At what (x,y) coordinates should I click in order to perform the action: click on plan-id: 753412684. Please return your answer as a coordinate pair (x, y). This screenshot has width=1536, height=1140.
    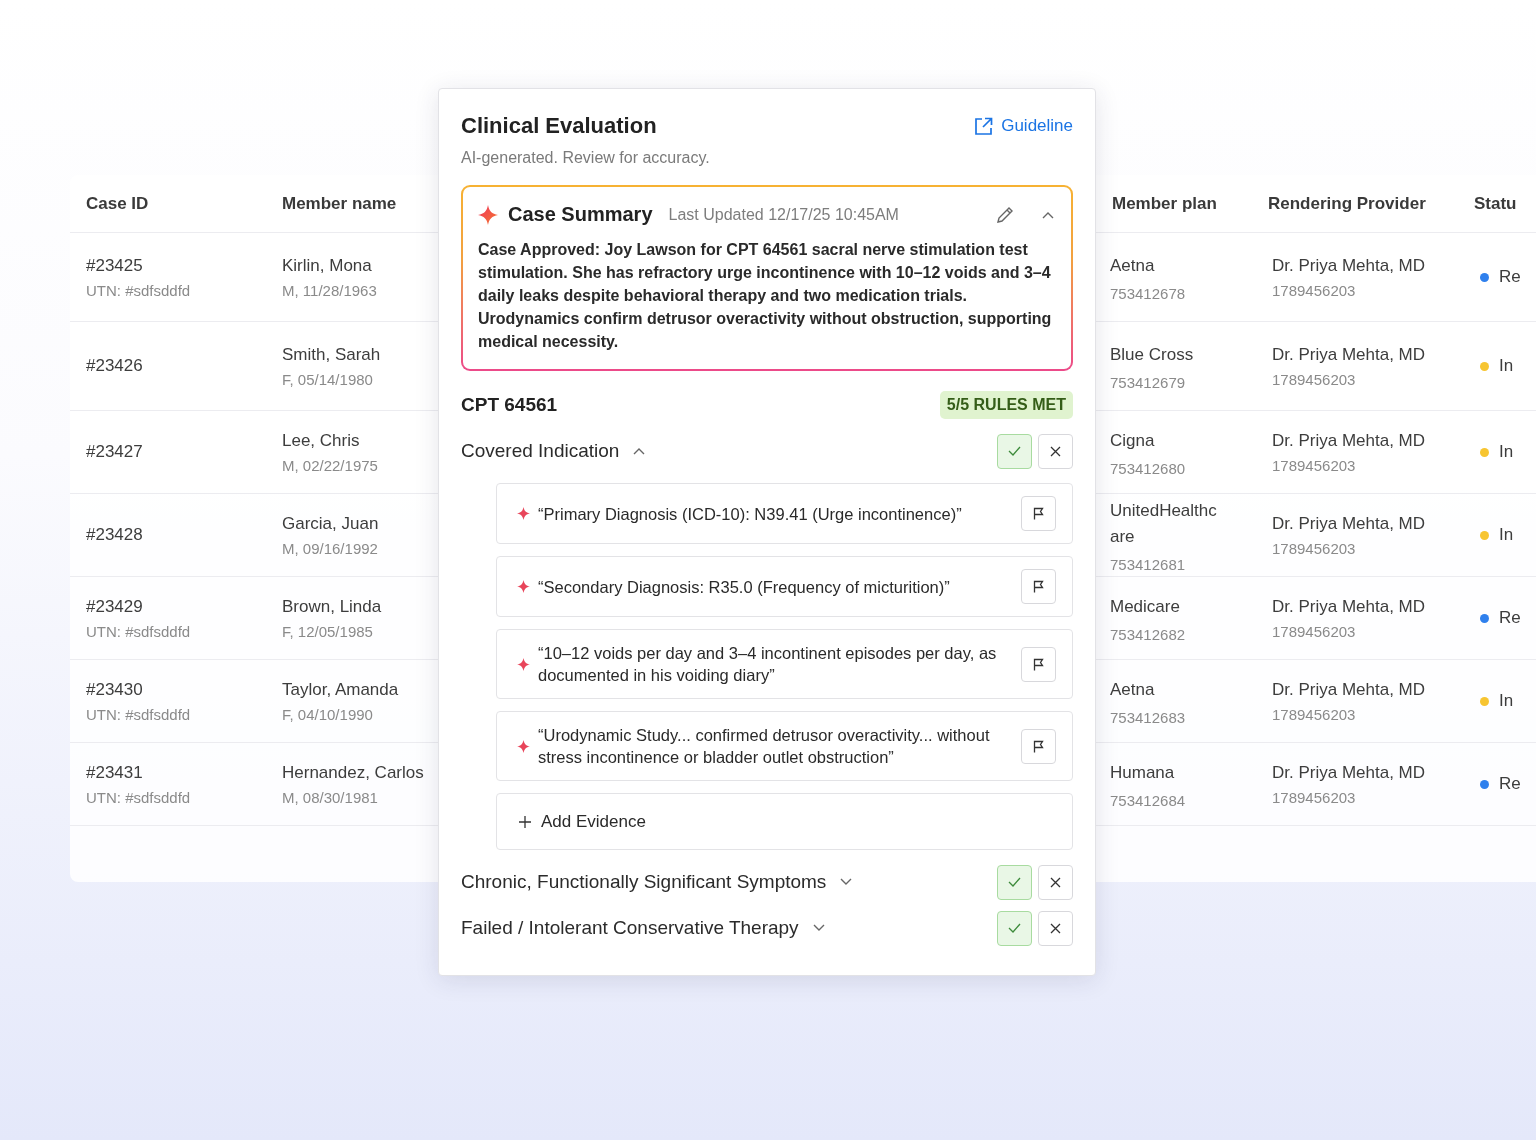
    Looking at the image, I should click on (1148, 800).